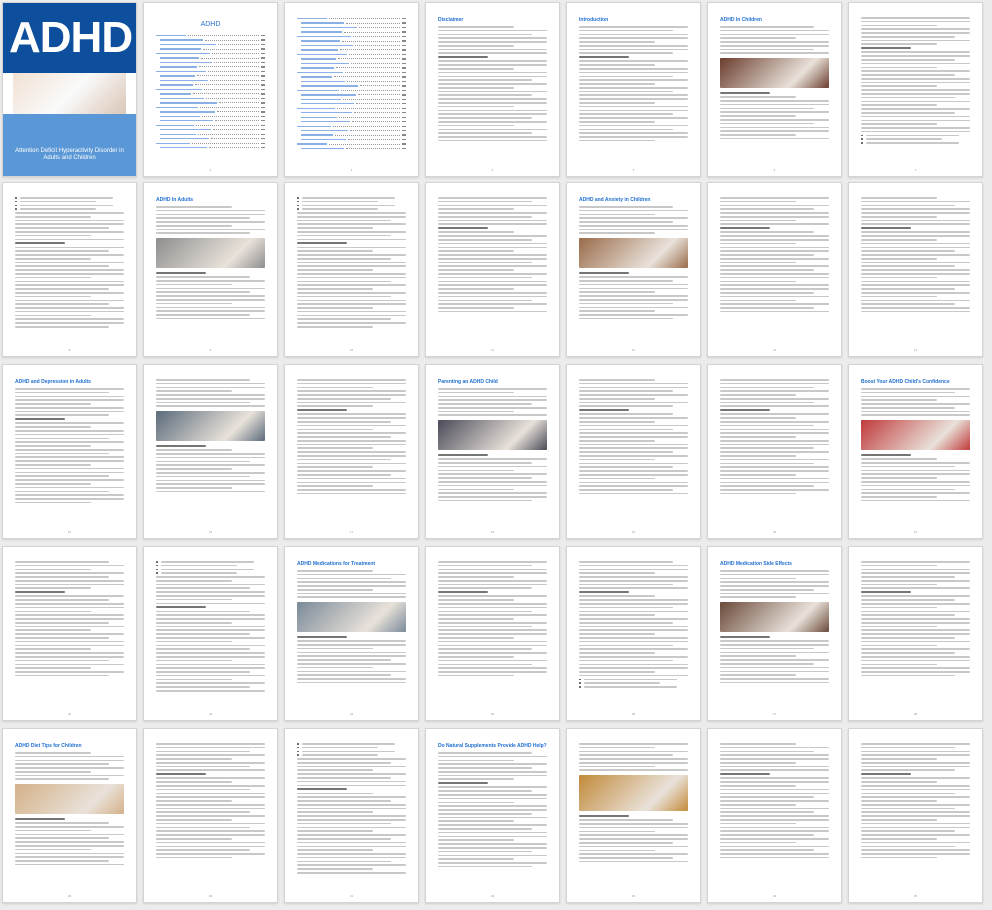 Image resolution: width=992 pixels, height=910 pixels. Describe the element at coordinates (351, 633) in the screenshot. I see `page-thumbnail: ADHD Medications for Treatment 24` at that location.